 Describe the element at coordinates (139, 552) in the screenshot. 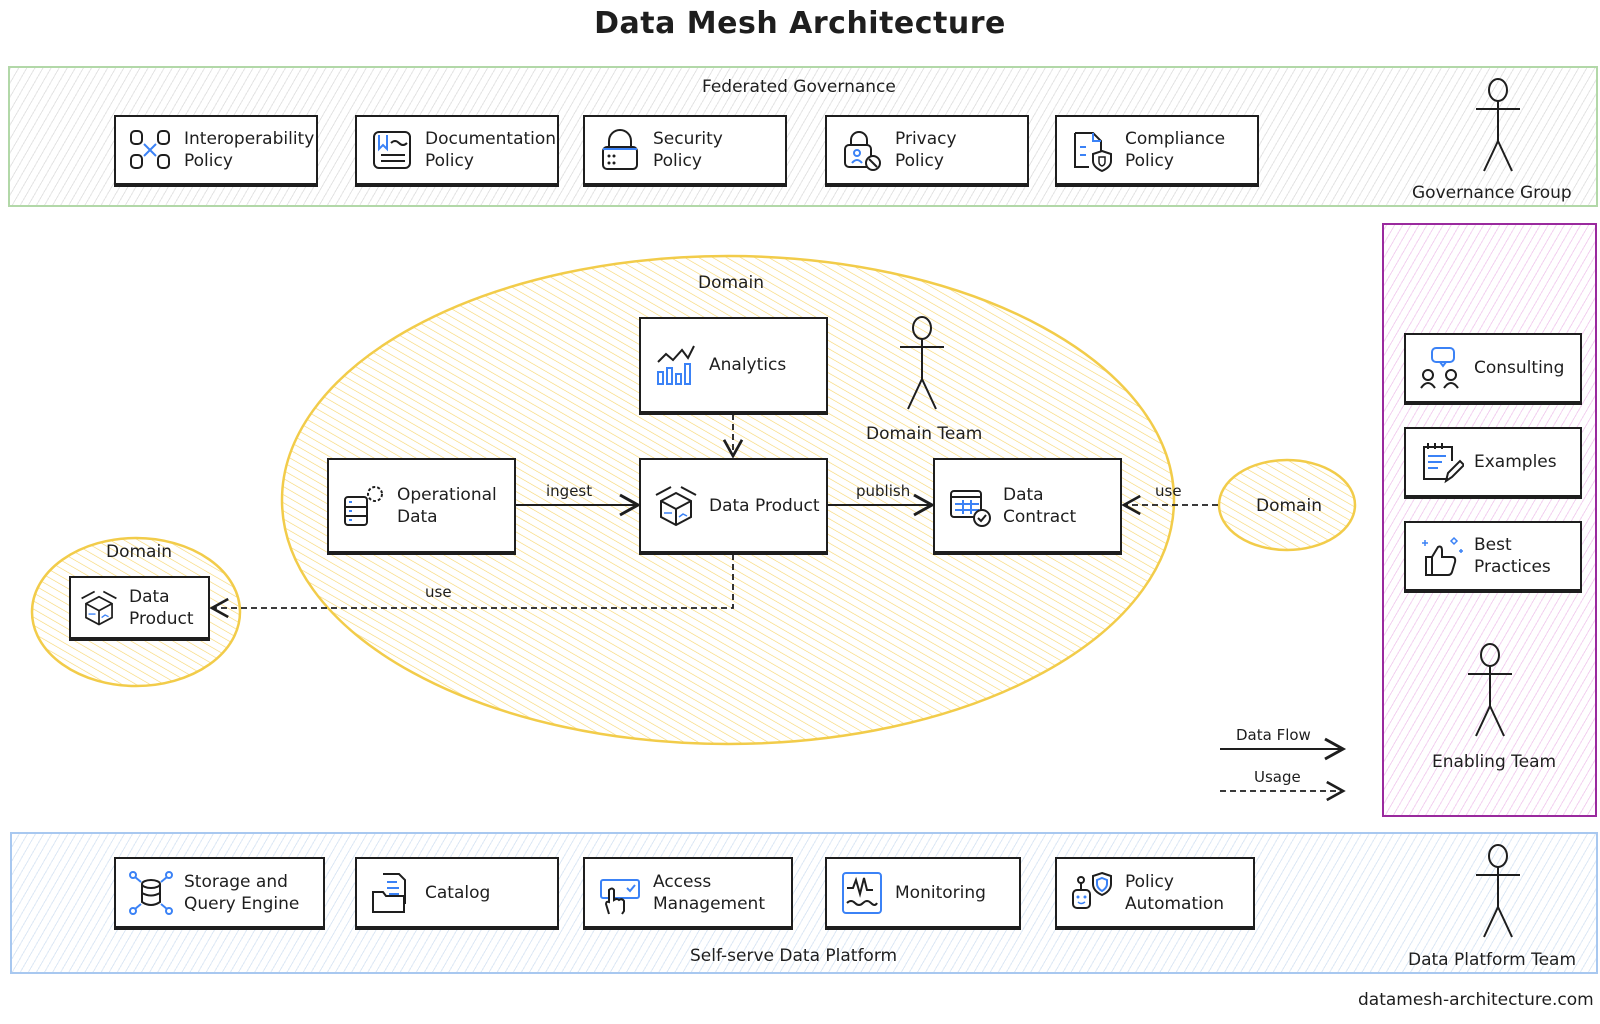

I see `domain-left-label: Domain` at that location.